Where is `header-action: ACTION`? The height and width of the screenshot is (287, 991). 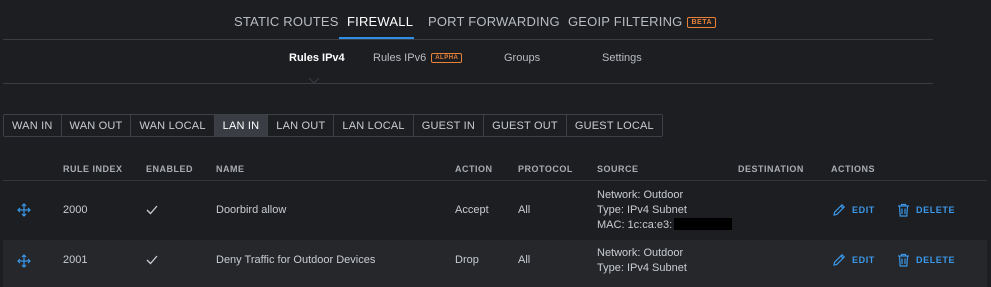 header-action: ACTION is located at coordinates (474, 169).